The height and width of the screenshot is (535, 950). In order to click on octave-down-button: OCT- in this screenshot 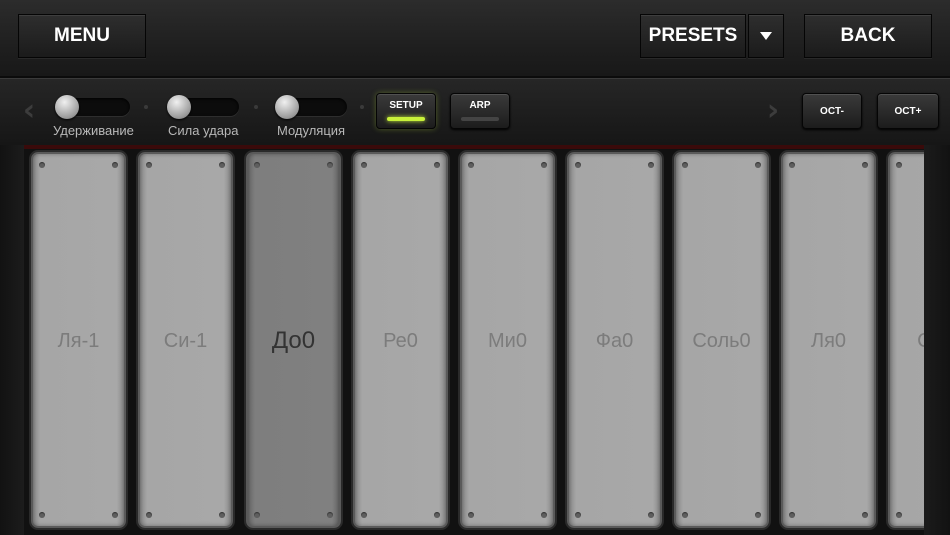, I will do `click(832, 111)`.